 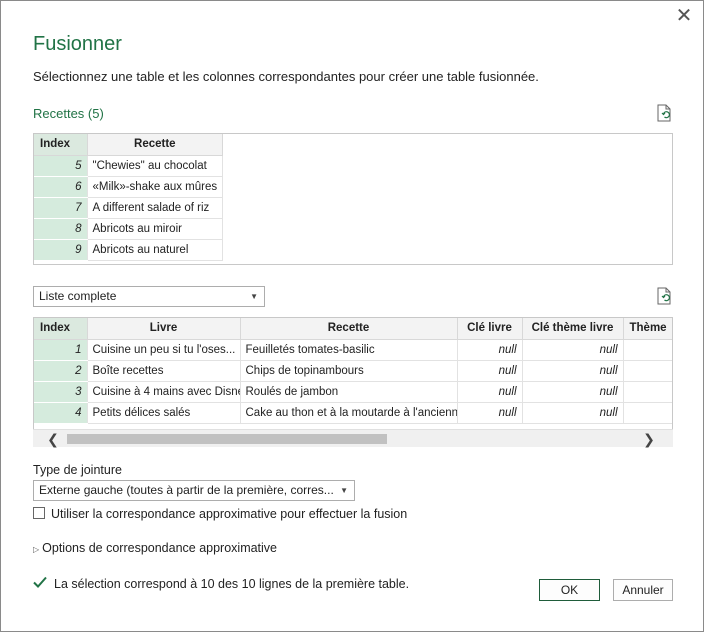 I want to click on cell-recette: Roulés de jambon, so click(x=349, y=392).